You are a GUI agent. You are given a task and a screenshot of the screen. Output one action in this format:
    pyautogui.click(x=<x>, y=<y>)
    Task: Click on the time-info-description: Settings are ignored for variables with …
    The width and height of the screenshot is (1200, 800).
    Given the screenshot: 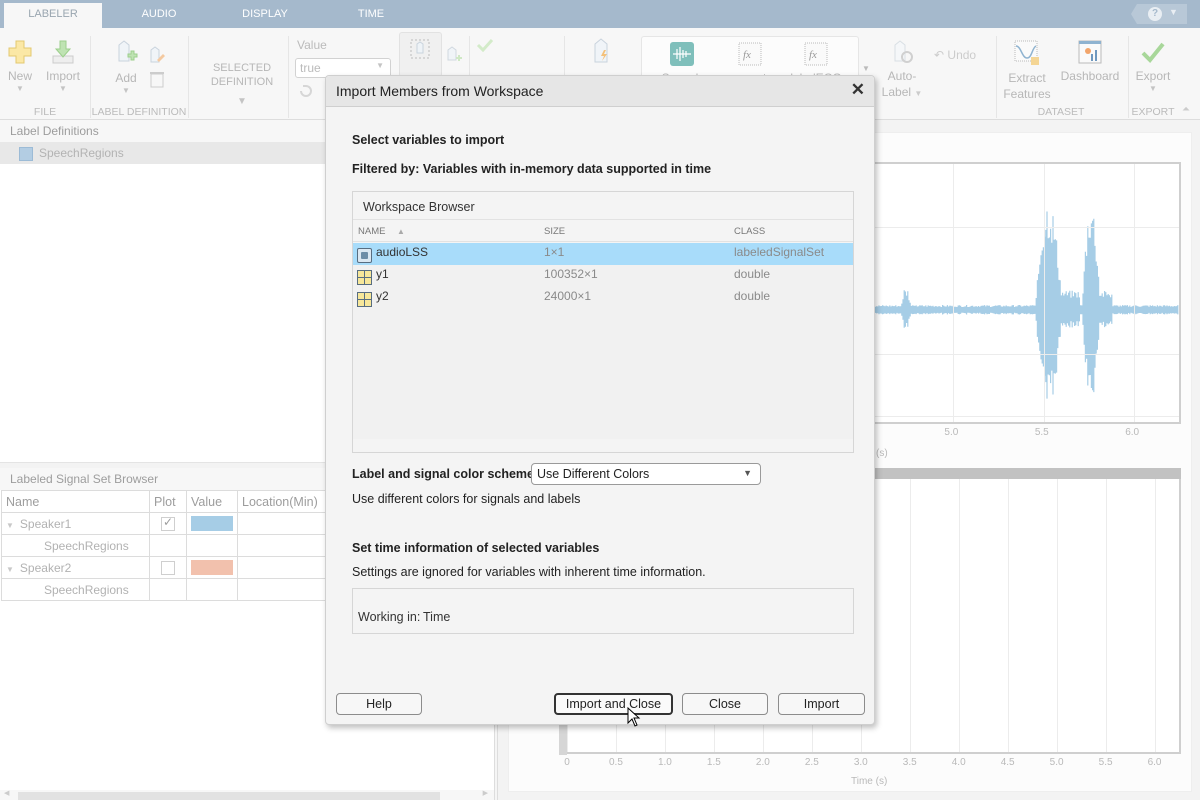 What is the action you would take?
    pyautogui.click(x=529, y=572)
    